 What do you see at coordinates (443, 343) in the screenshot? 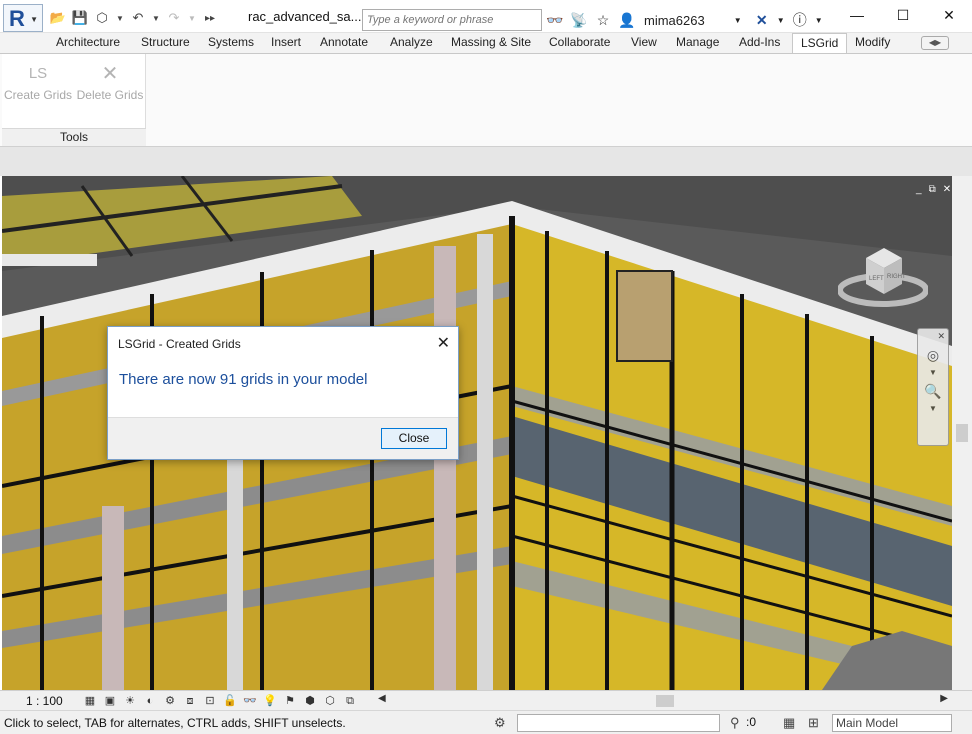
I see `dialog-close-icon: ✕` at bounding box center [443, 343].